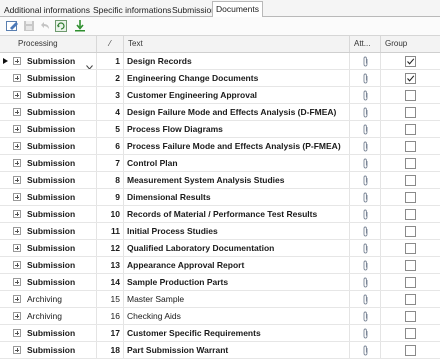  Describe the element at coordinates (237, 299) in the screenshot. I see `document-text: Master Sample` at that location.